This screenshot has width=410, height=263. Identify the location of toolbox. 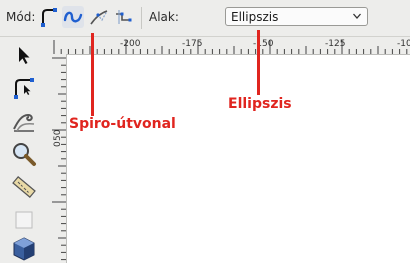
(24, 150).